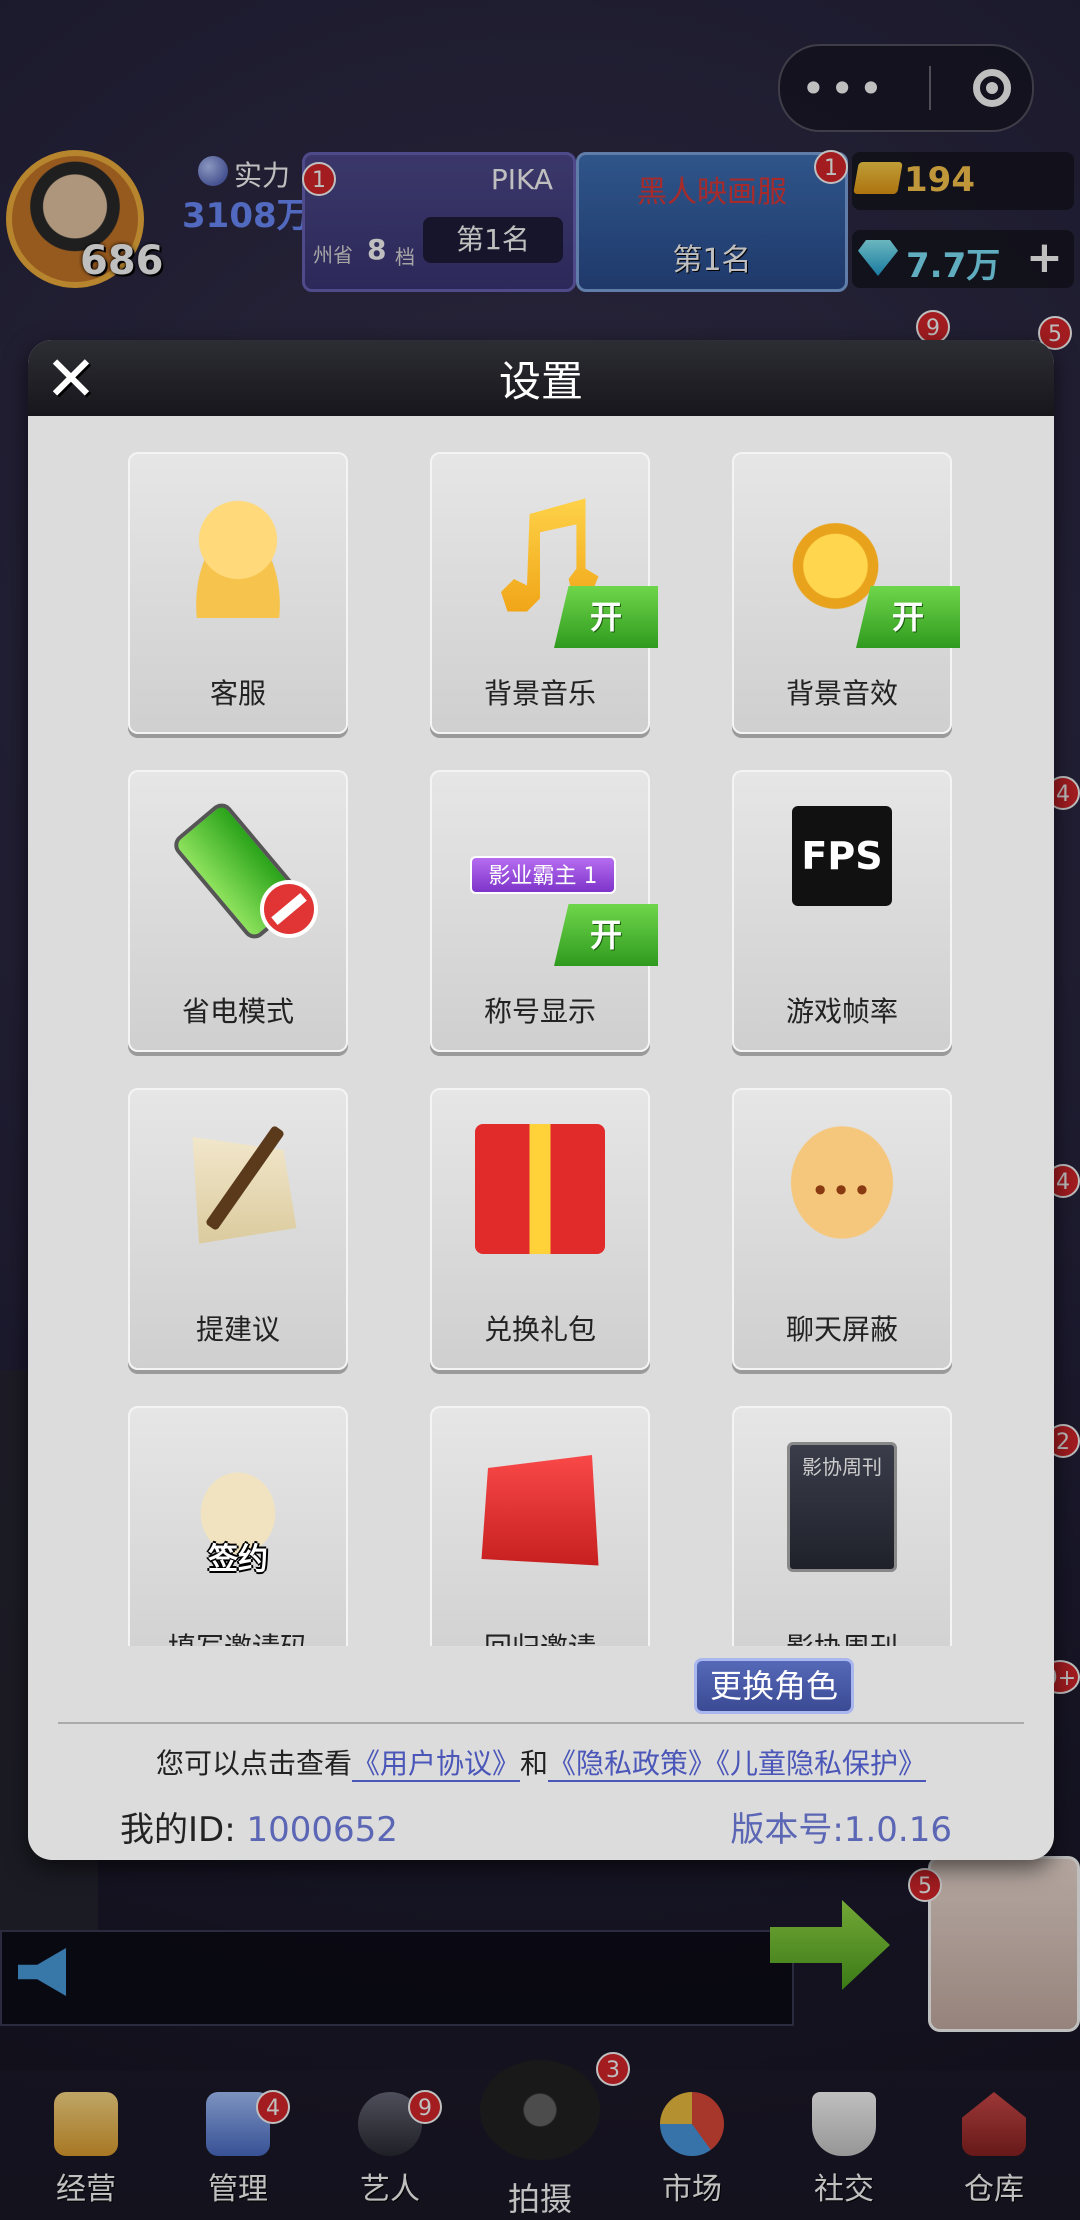 Image resolution: width=1080 pixels, height=2220 pixels. Describe the element at coordinates (237, 693) in the screenshot. I see `tile-label: 客服` at that location.